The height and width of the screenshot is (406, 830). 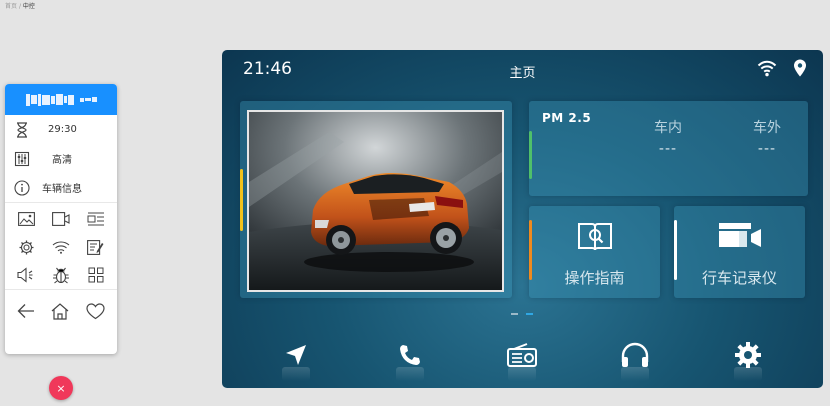 I want to click on inside-label: 车内, so click(x=668, y=128).